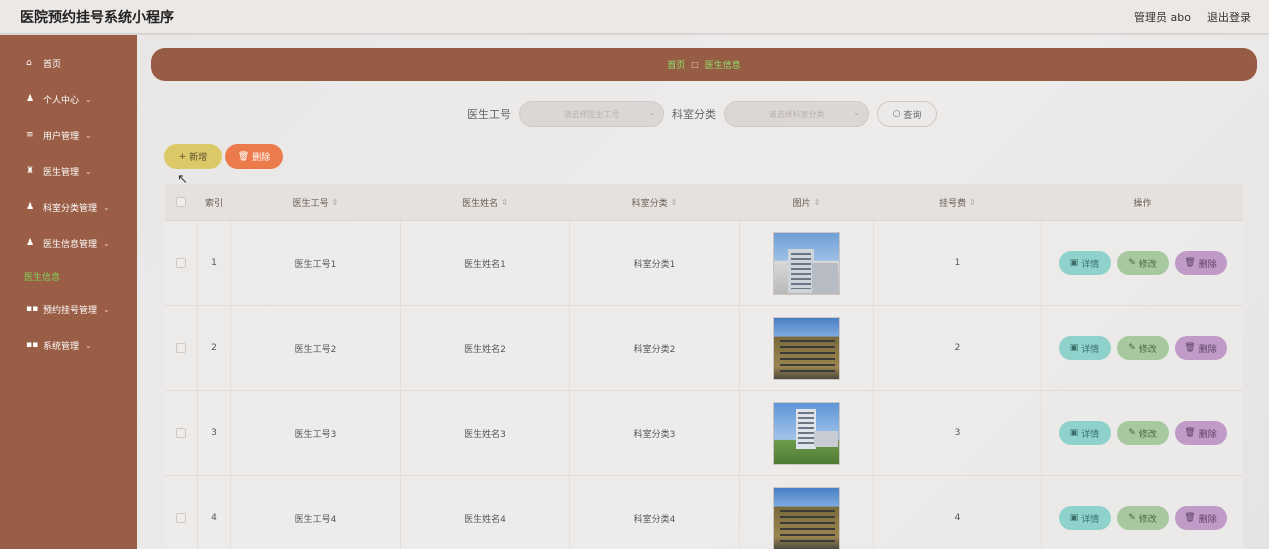 The width and height of the screenshot is (1269, 549). I want to click on table-row: 2 医生工号2 医生姓名2 科室分类2 2 ▣ 详情 ✎ 修改 🗑 删除, so click(704, 348).